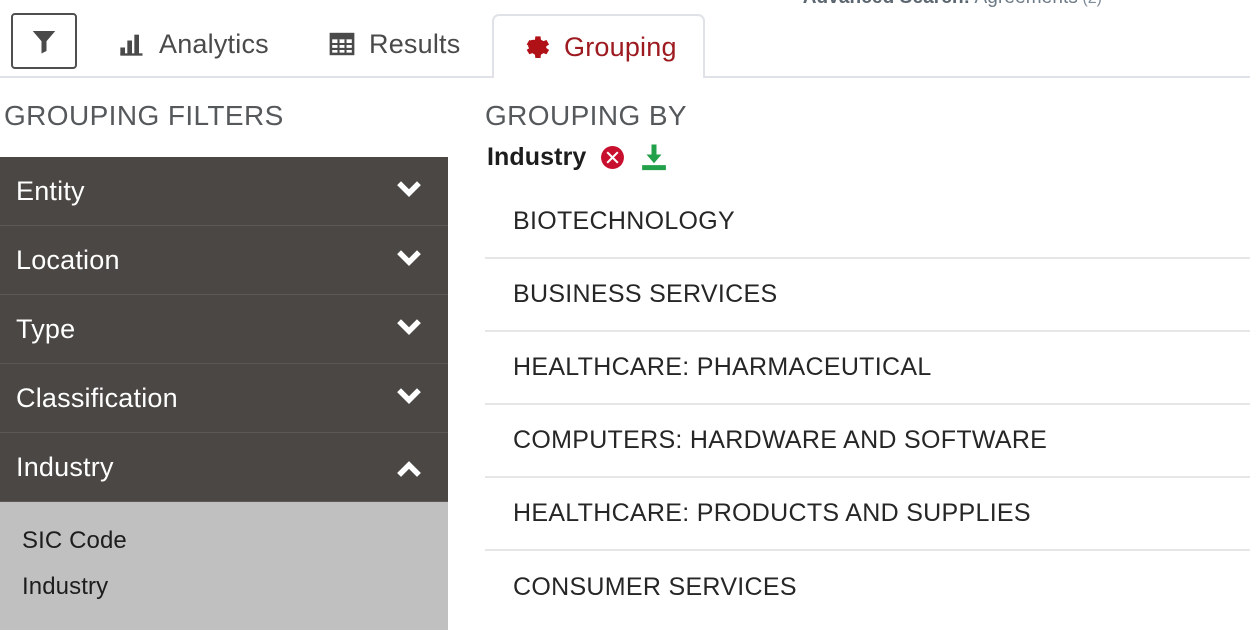 Image resolution: width=1250 pixels, height=630 pixels. I want to click on remove-circle-icon, so click(612, 157).